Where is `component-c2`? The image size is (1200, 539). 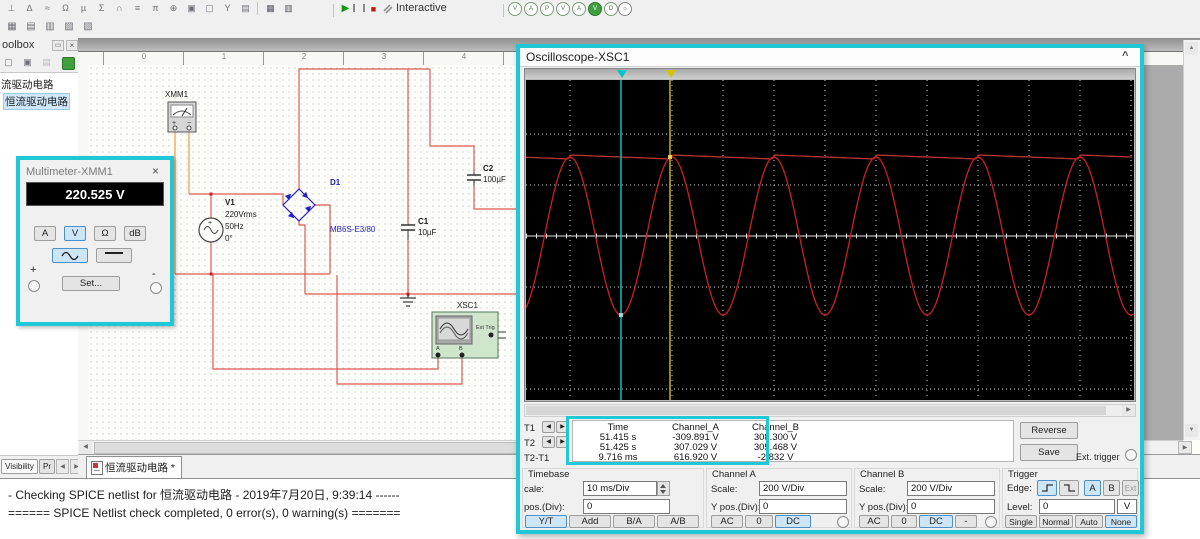
component-c2 is located at coordinates (474, 179).